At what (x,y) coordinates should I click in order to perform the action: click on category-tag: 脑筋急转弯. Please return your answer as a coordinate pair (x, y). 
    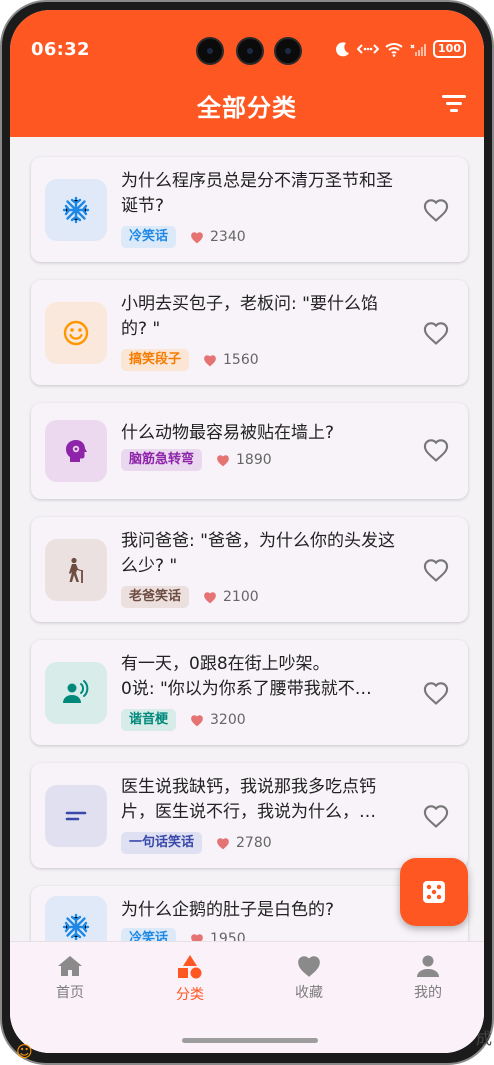
    Looking at the image, I should click on (162, 460).